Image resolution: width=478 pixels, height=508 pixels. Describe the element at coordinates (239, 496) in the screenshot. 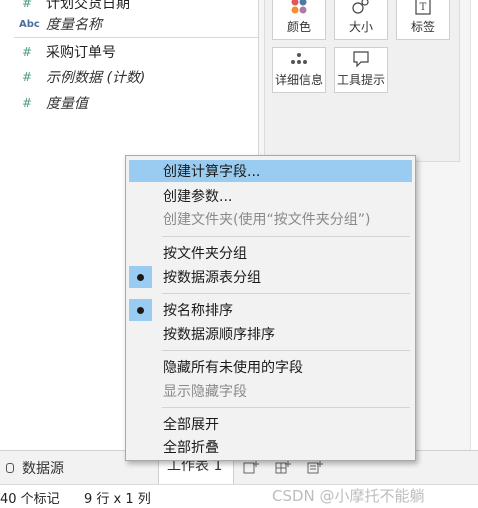

I see `status-bar: 40 个标记 9 行 x 1 列 CSDN @小摩托不能躺` at that location.